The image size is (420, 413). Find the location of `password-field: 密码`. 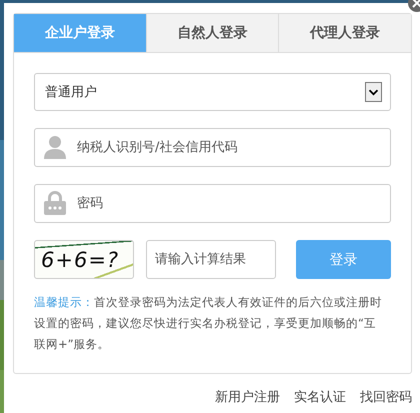

password-field: 密码 is located at coordinates (212, 203).